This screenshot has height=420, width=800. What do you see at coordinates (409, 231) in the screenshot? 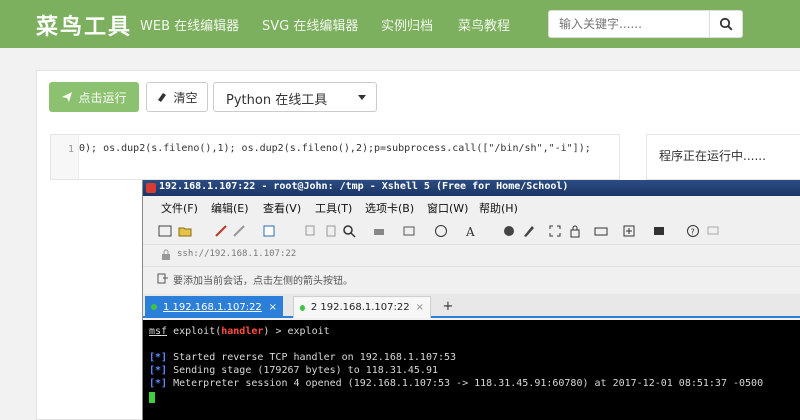
I see `transfer-icon` at bounding box center [409, 231].